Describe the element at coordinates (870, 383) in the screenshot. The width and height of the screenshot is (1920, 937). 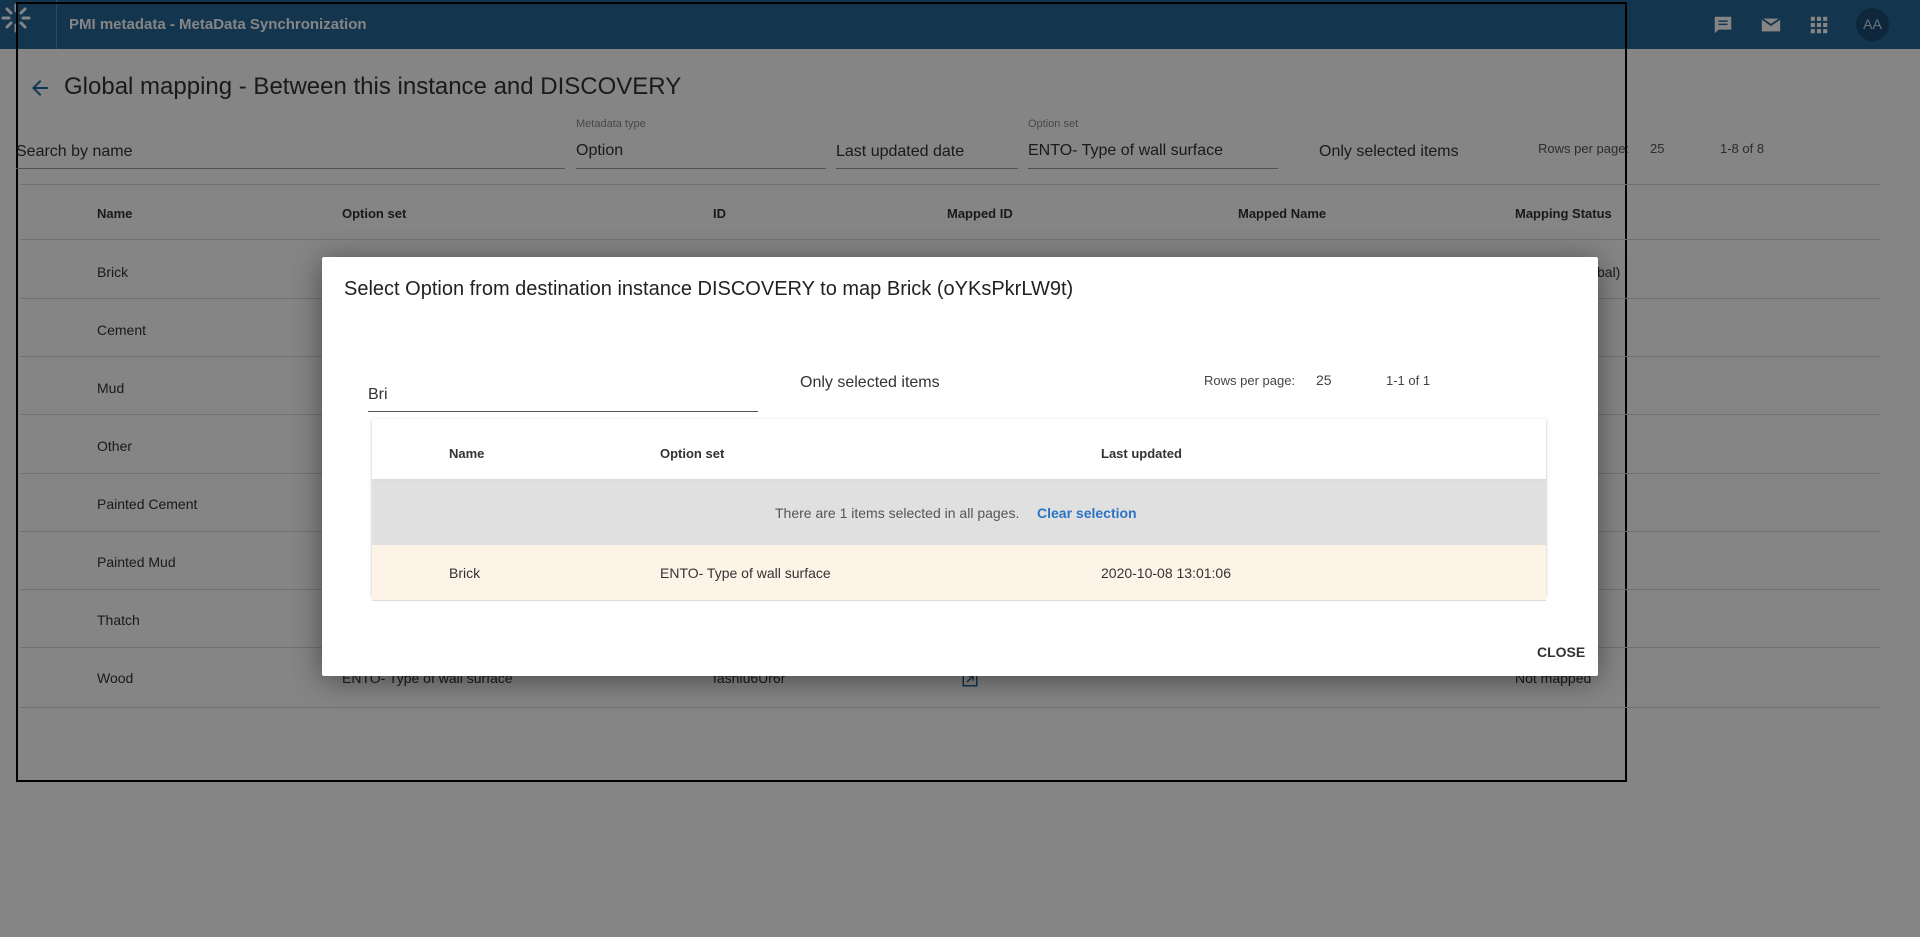
I see `dialog-only-selected-toggle: Only selected items` at that location.